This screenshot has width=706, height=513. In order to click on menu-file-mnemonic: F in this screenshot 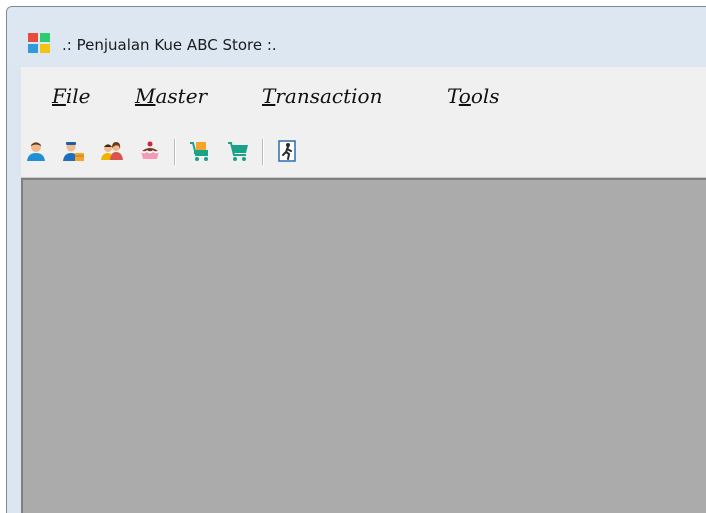, I will do `click(59, 96)`.